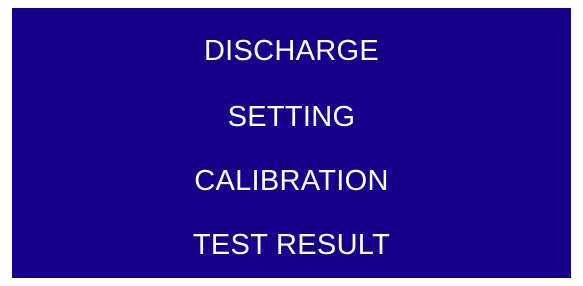  What do you see at coordinates (291, 245) in the screenshot?
I see `menu-item-test-result: TEST RESULT` at bounding box center [291, 245].